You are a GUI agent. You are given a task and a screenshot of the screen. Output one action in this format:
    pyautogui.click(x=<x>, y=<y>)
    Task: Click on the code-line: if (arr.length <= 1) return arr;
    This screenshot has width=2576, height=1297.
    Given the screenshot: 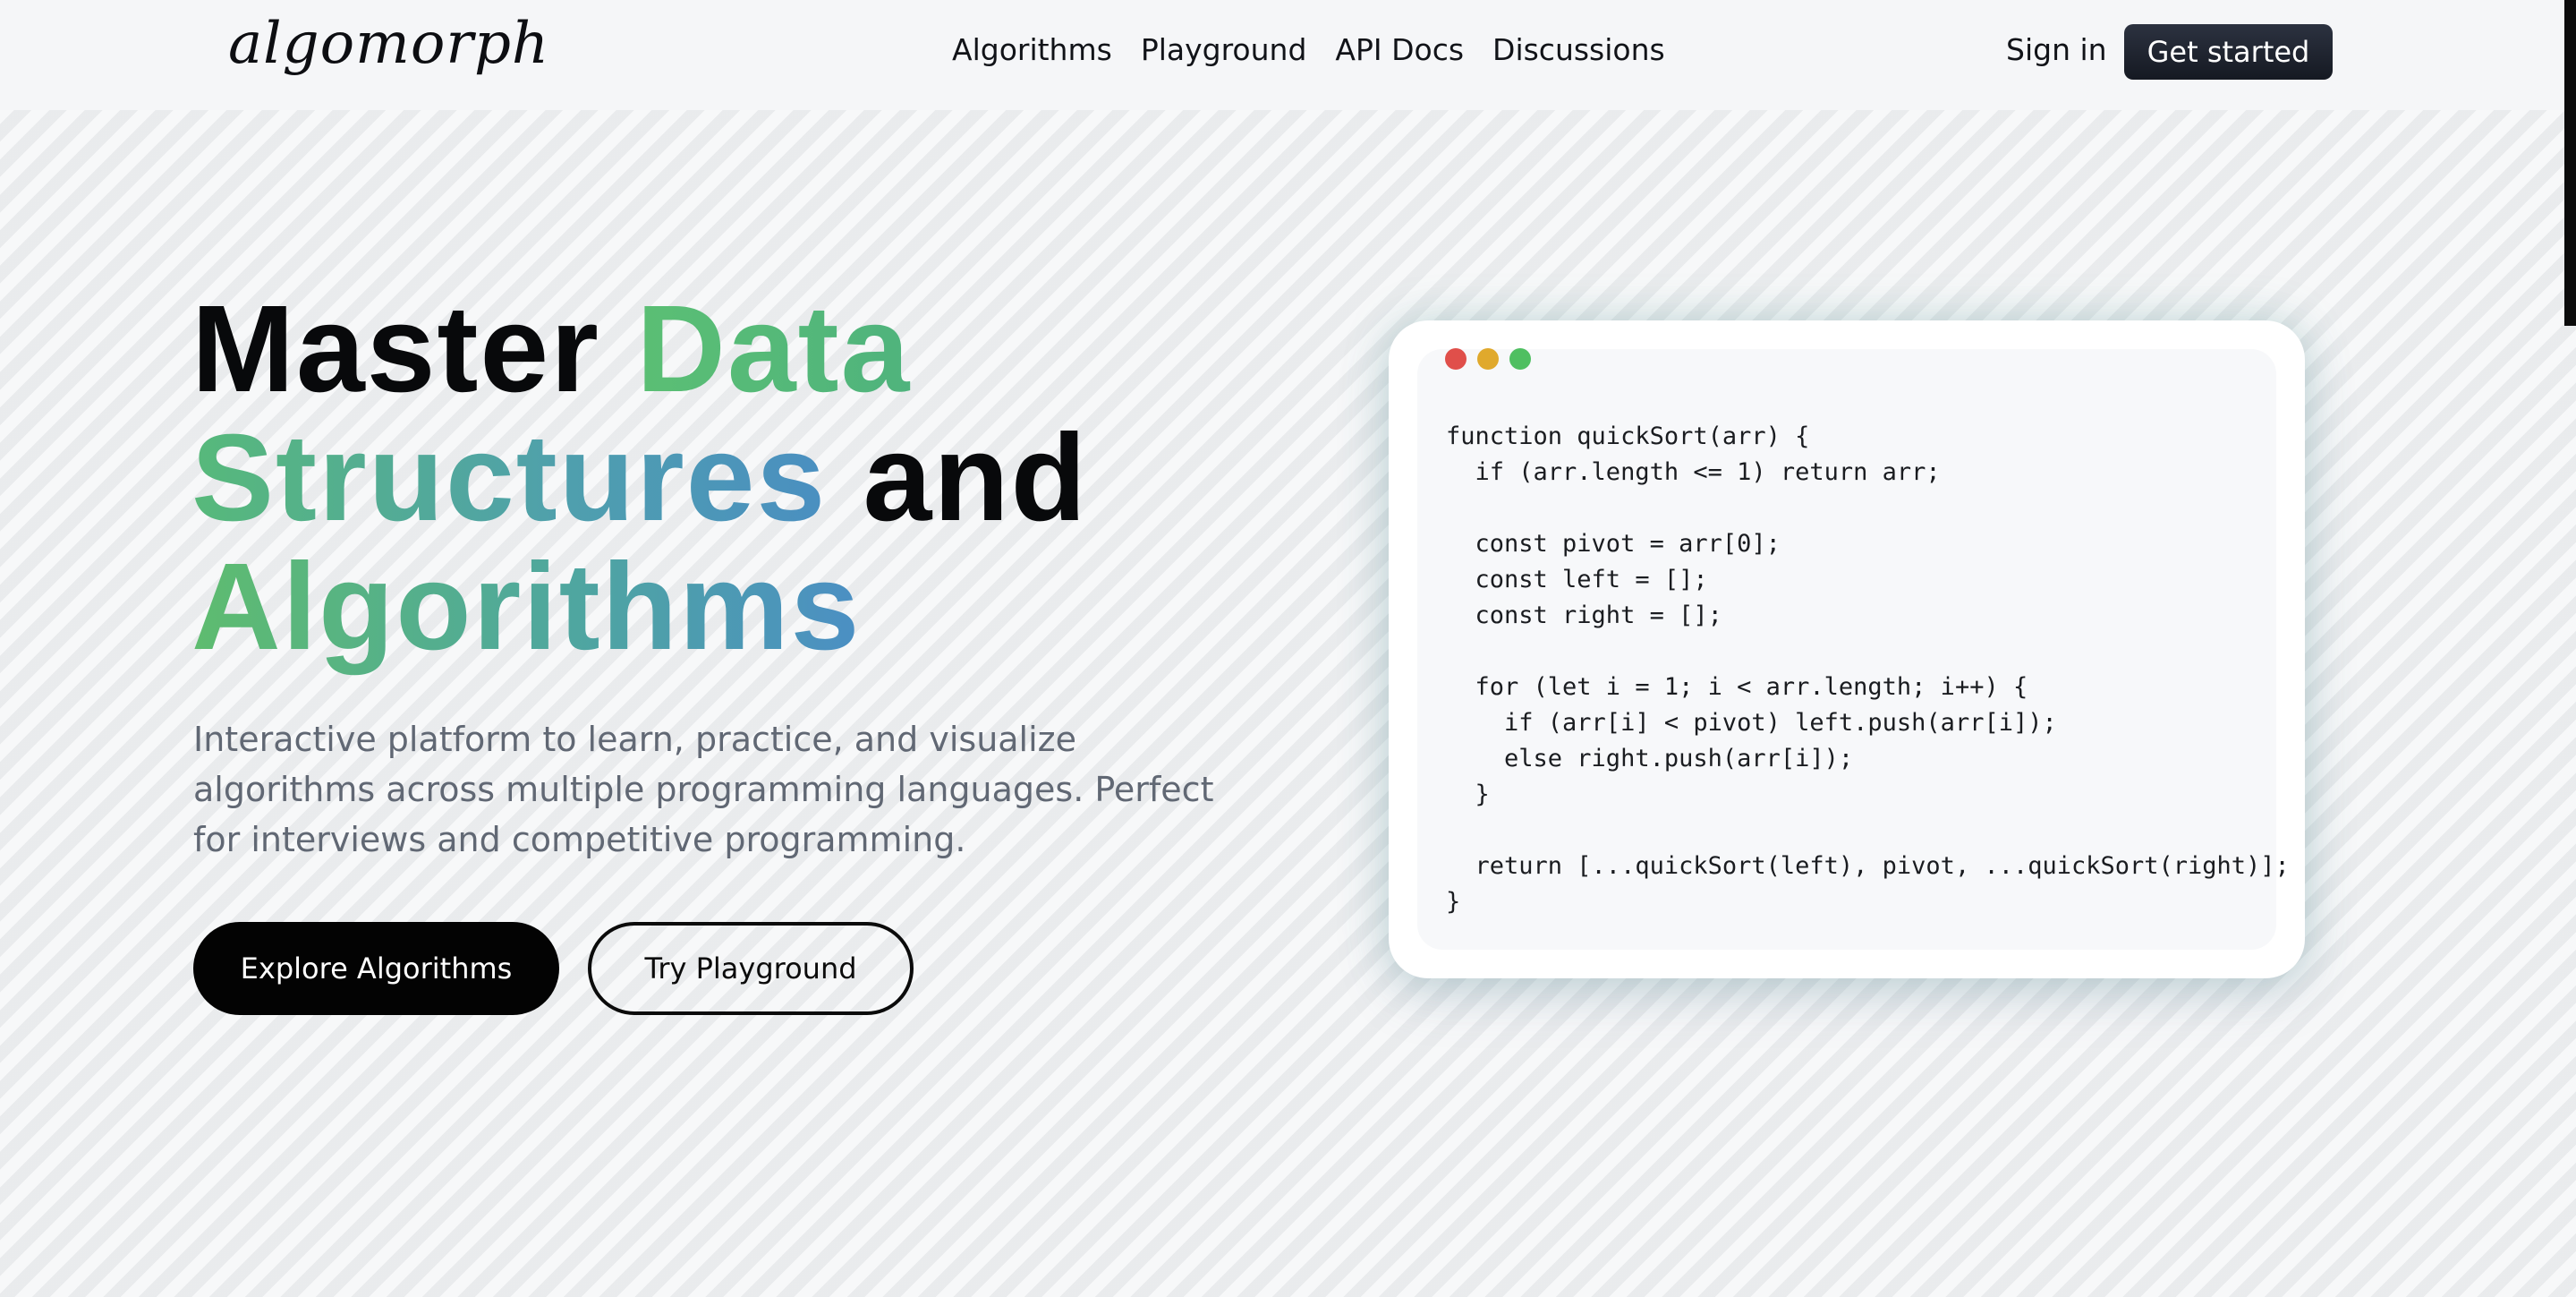 What is the action you would take?
    pyautogui.click(x=1693, y=472)
    